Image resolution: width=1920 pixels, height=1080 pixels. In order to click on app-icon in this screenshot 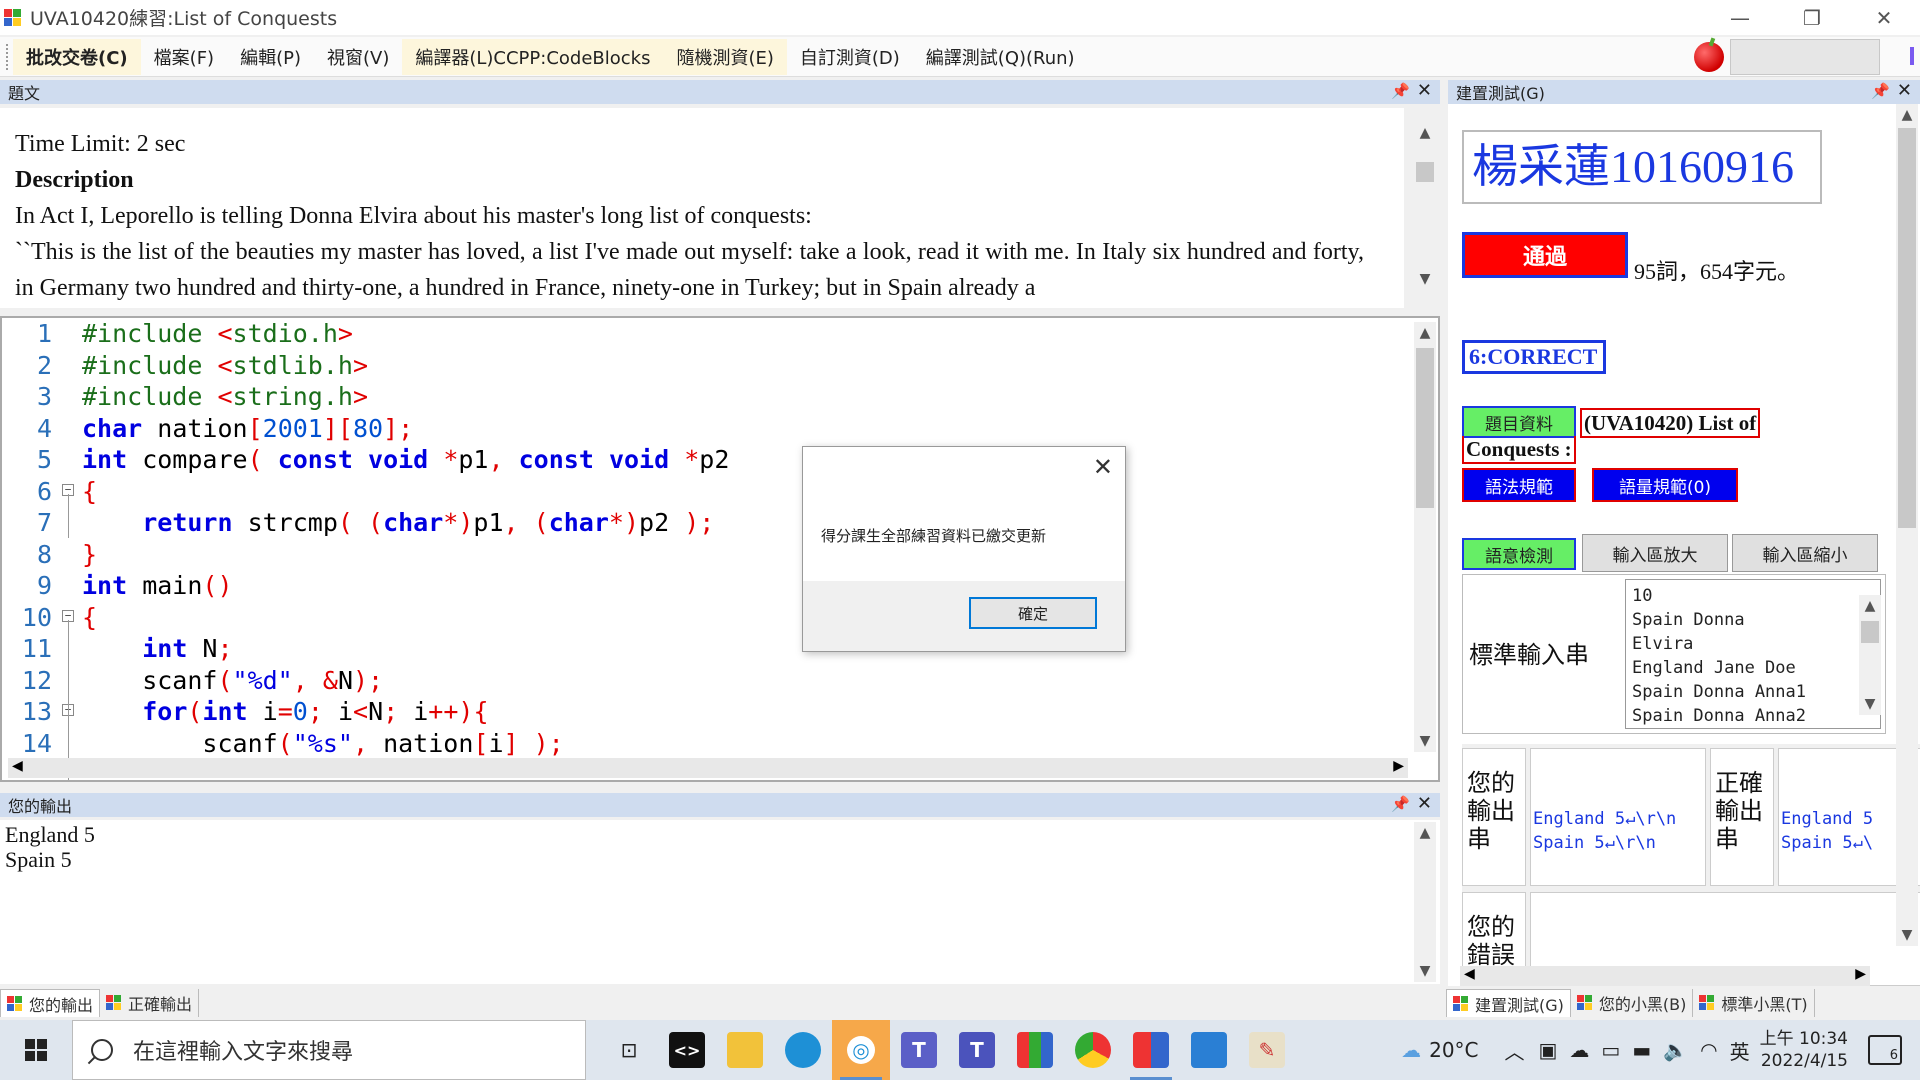, I will do `click(15, 1003)`.